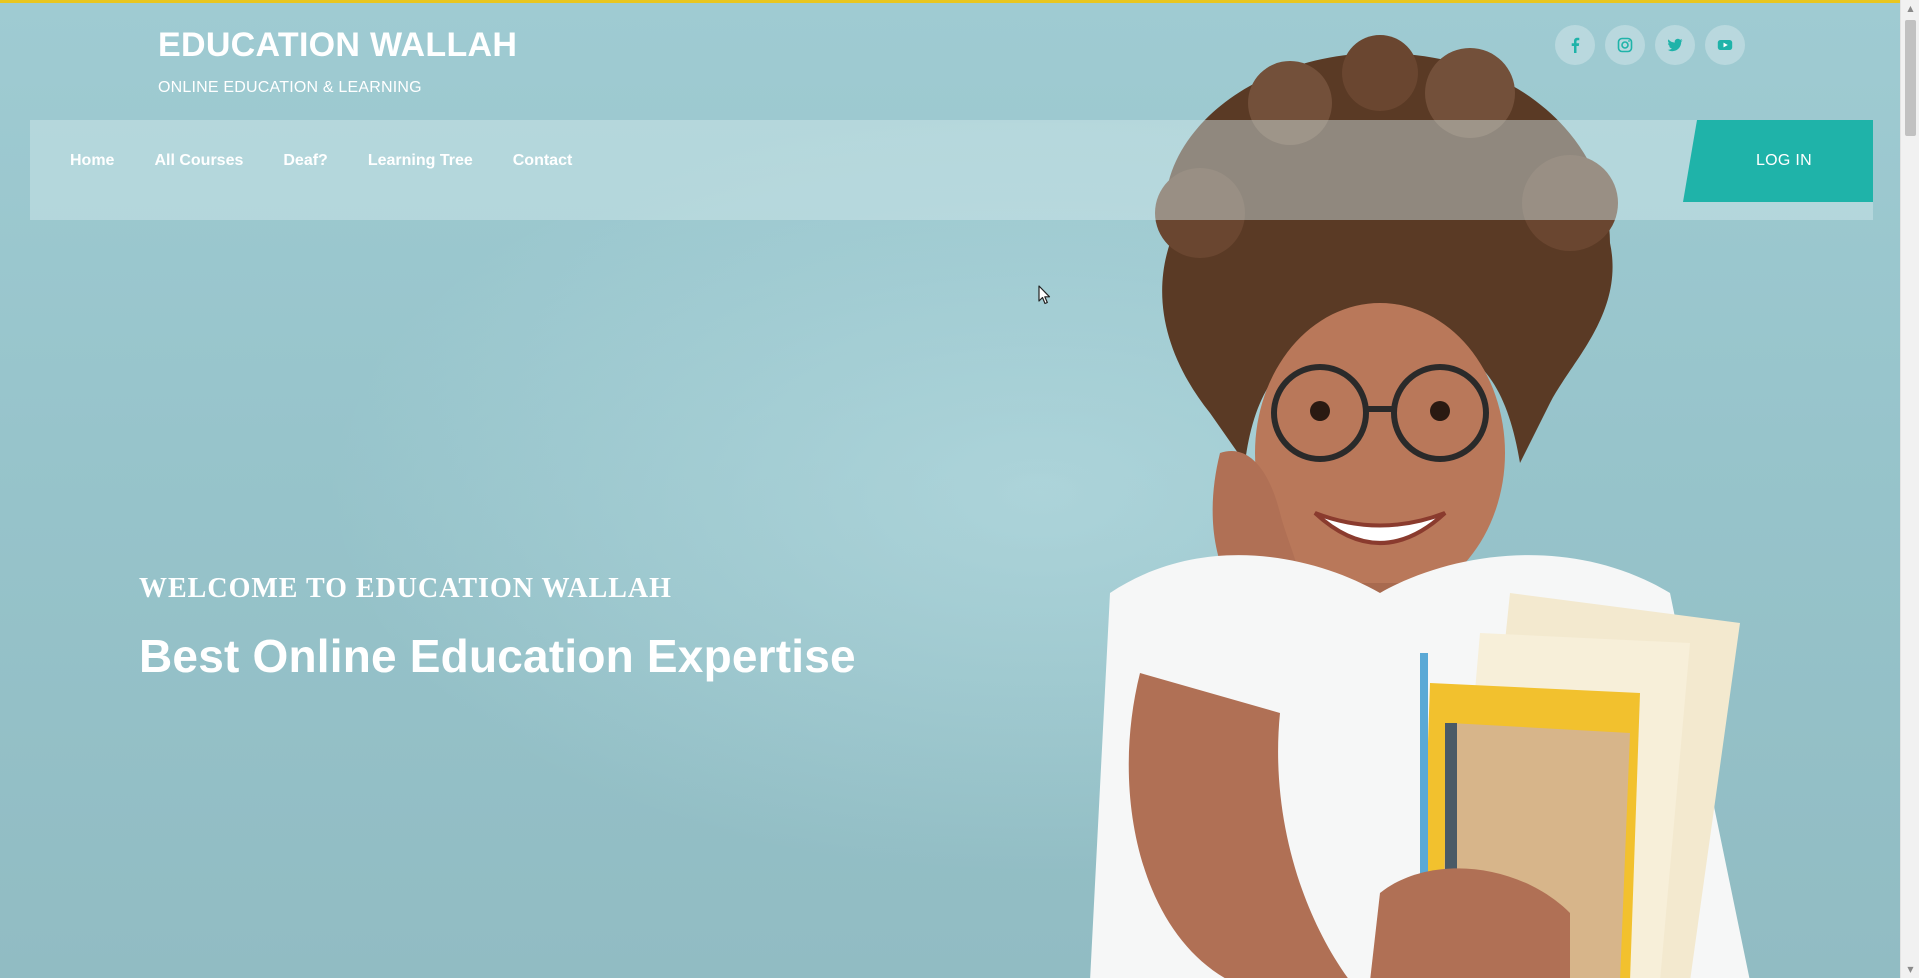 This screenshot has width=1919, height=978. Describe the element at coordinates (1910, 969) in the screenshot. I see `scroll-down-arrow-icon: ▼` at that location.